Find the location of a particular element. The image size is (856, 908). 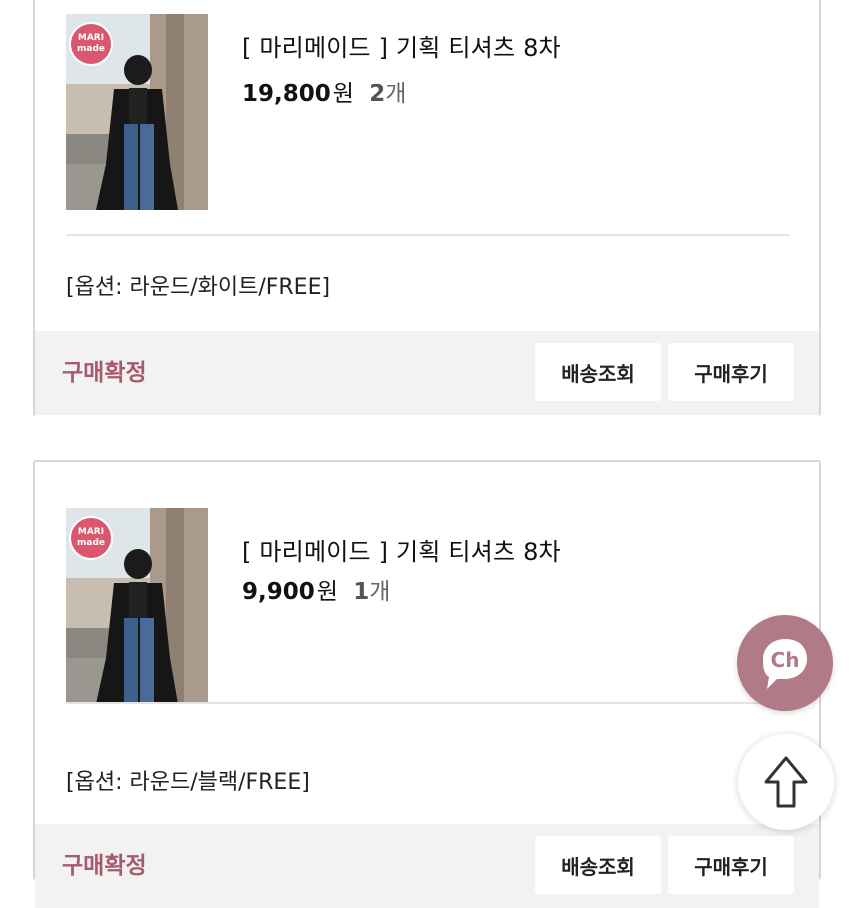

price-line: 9,900원 1개 is located at coordinates (316, 589).